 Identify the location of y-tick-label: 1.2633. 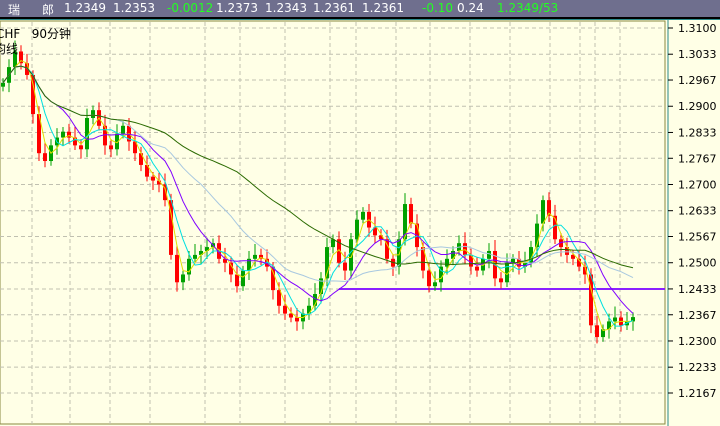
(697, 211).